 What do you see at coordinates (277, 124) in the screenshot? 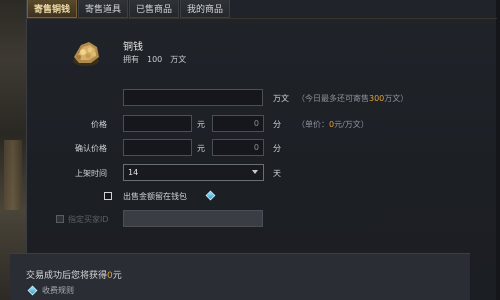
I see `price-fen-unit: 分` at bounding box center [277, 124].